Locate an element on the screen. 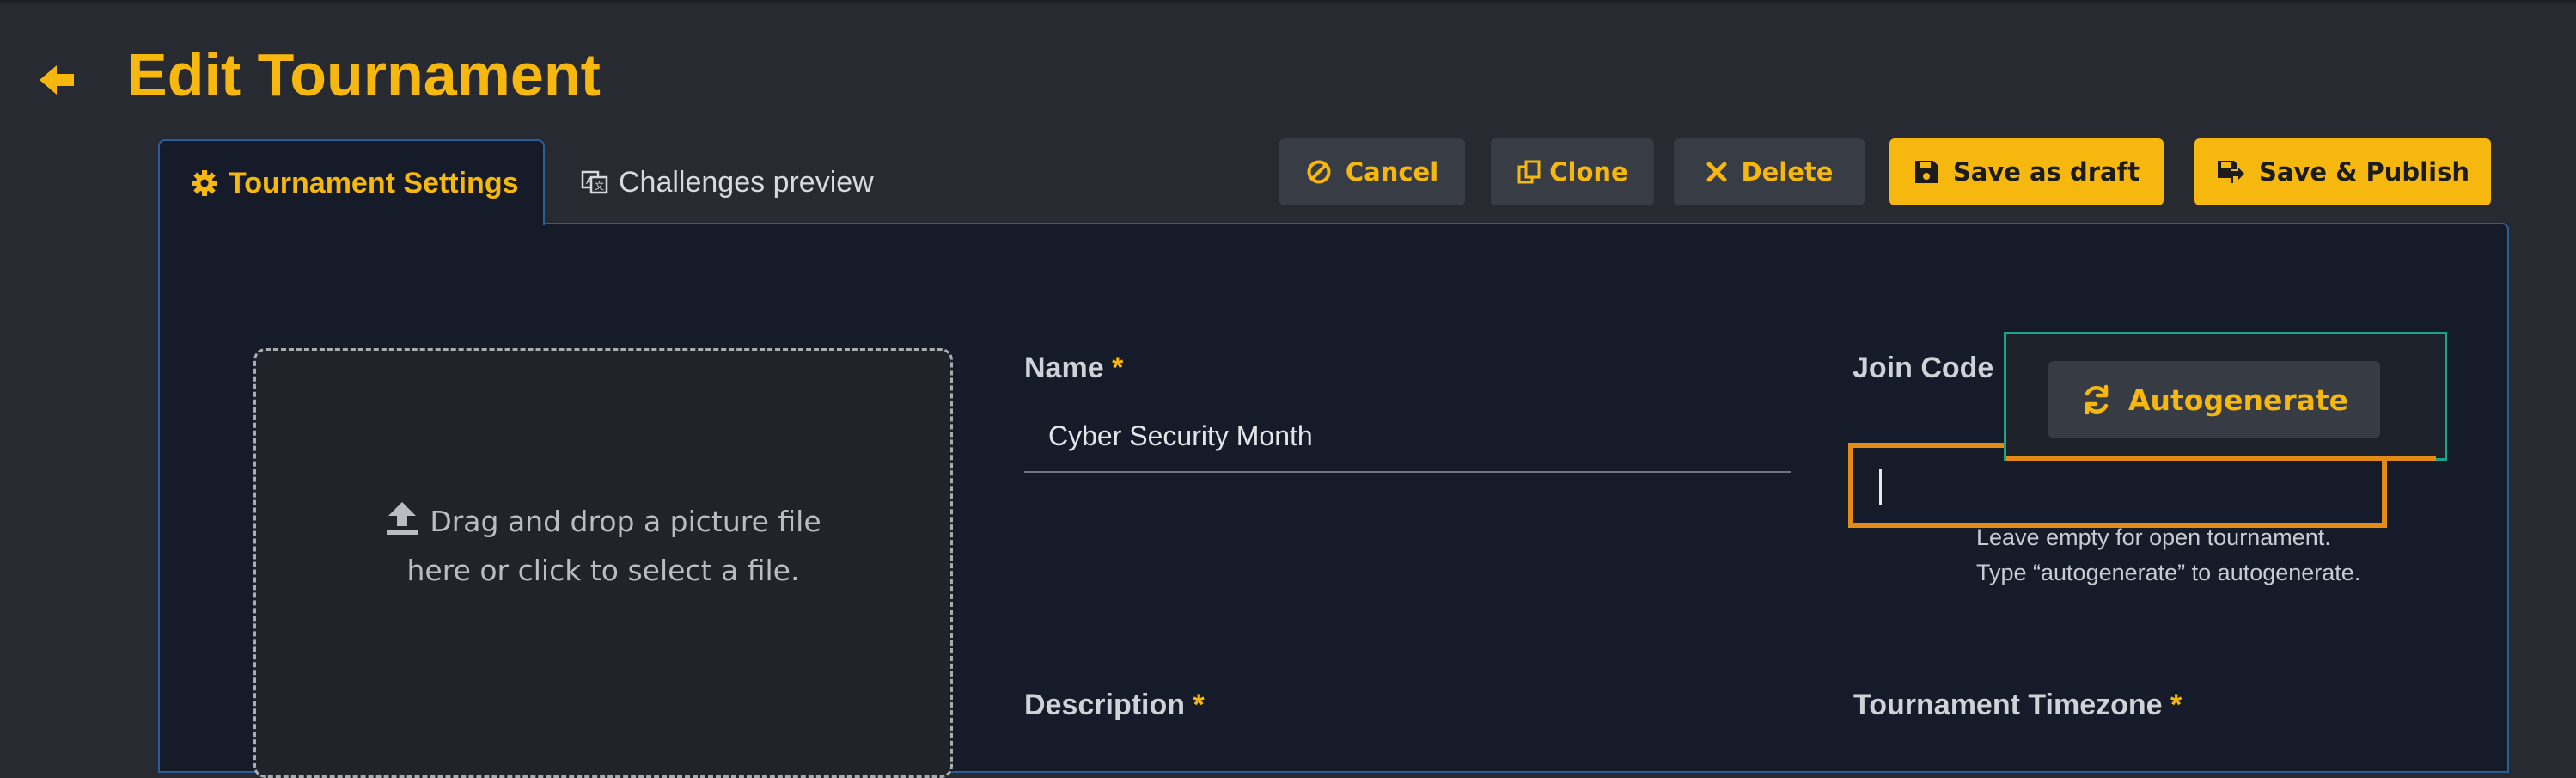 The width and height of the screenshot is (2576, 778). upload-icon is located at coordinates (402, 518).